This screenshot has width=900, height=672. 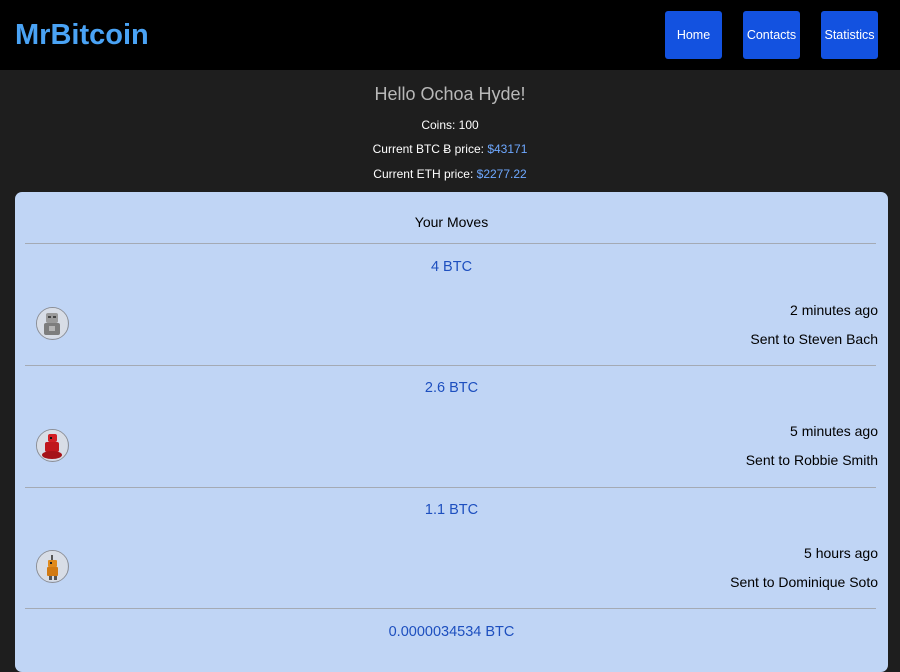 I want to click on coins-balance: Coins: 100, so click(x=450, y=125).